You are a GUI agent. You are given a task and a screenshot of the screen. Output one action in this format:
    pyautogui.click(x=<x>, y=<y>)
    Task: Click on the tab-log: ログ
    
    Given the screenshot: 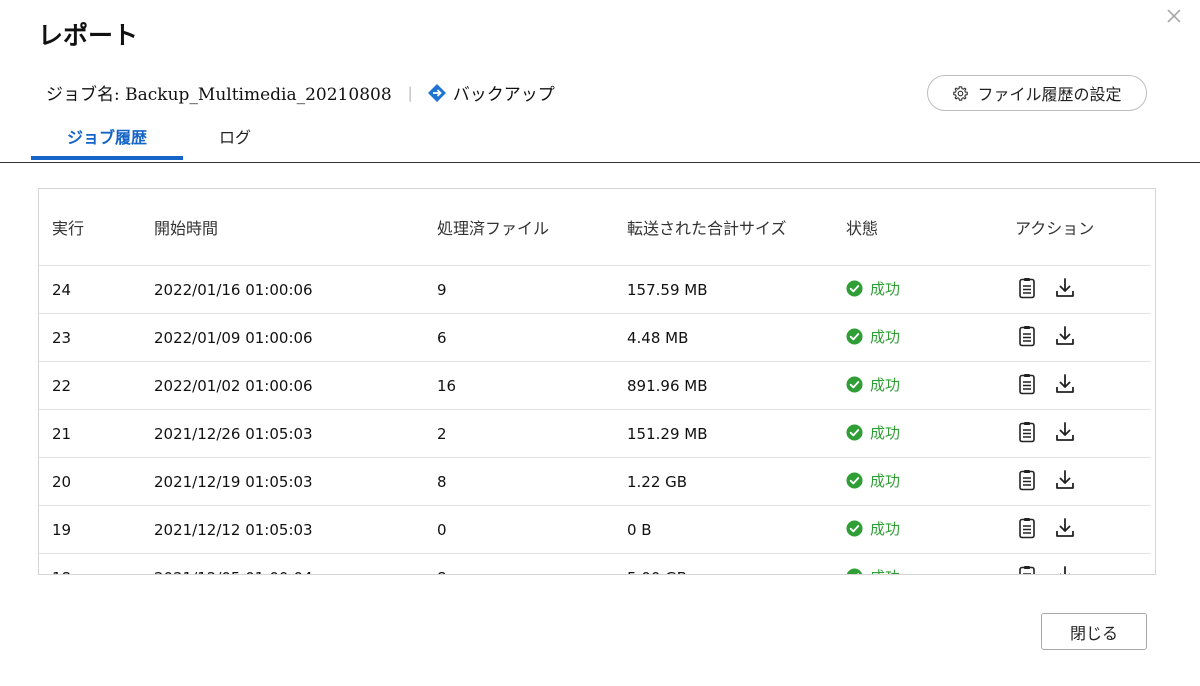 What is the action you would take?
    pyautogui.click(x=235, y=142)
    